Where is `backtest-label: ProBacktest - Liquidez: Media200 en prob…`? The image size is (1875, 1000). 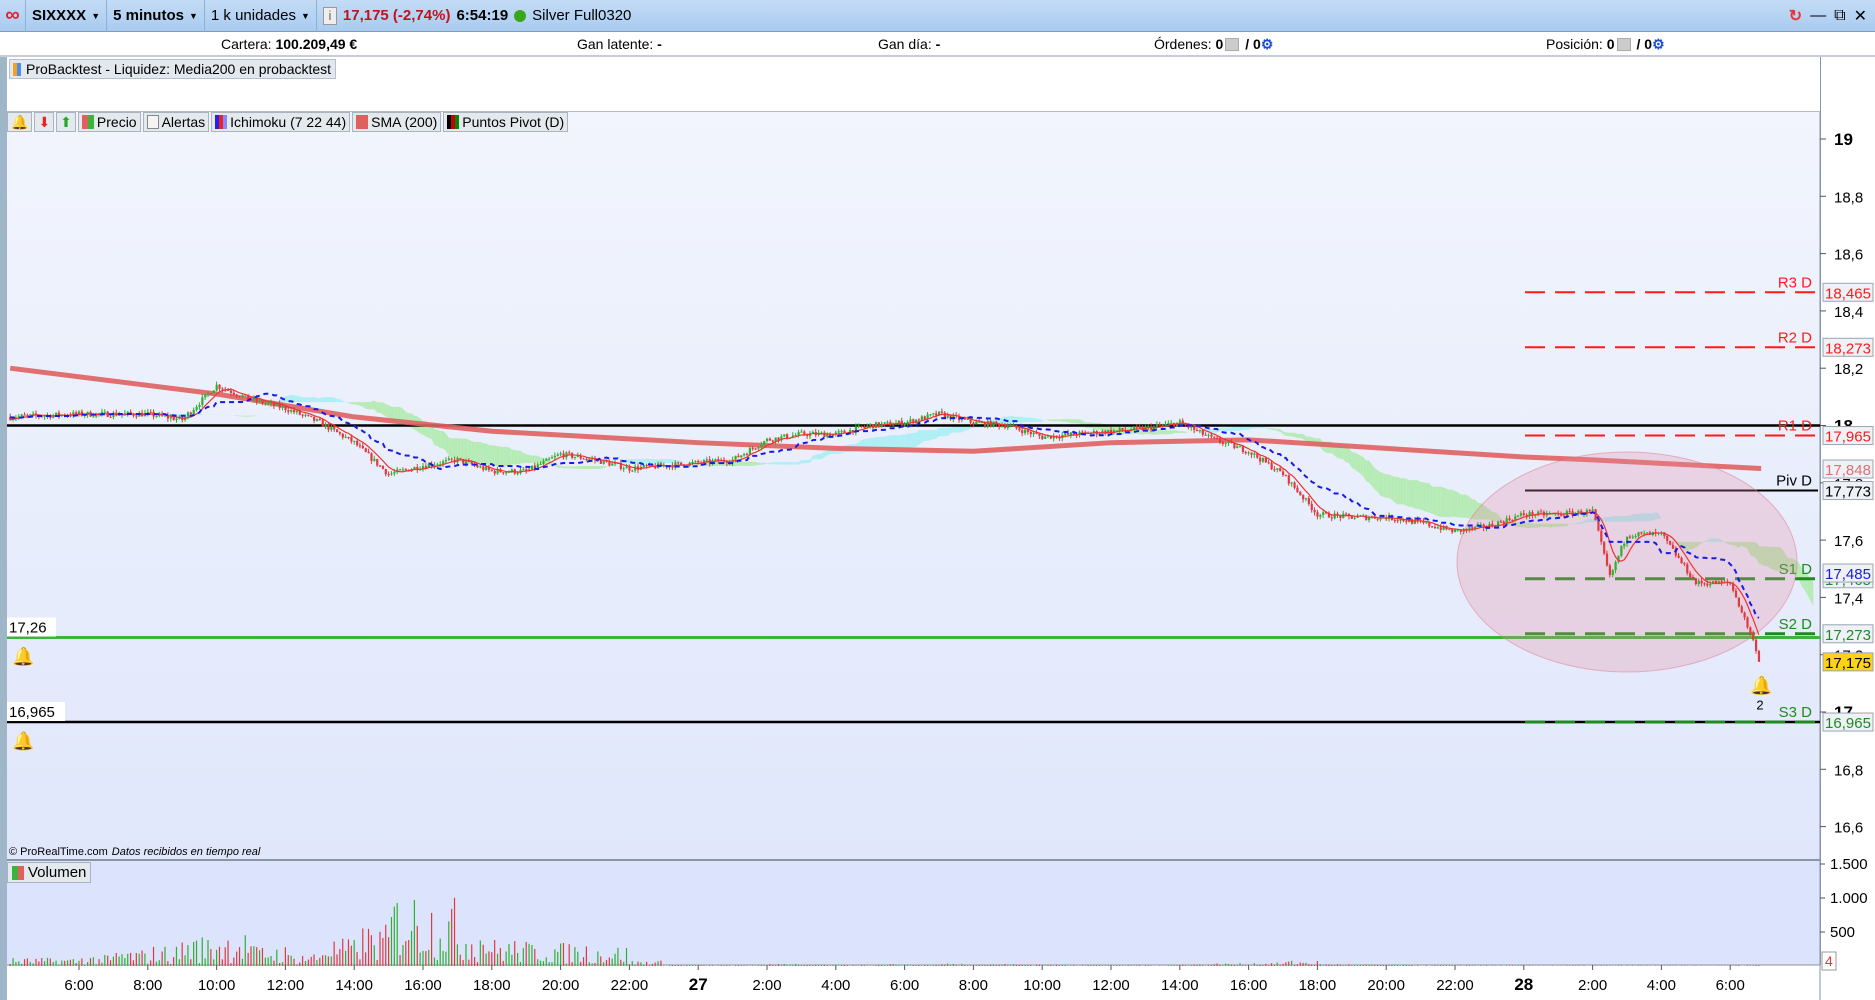
backtest-label: ProBacktest - Liquidez: Media200 en prob… is located at coordinates (173, 69).